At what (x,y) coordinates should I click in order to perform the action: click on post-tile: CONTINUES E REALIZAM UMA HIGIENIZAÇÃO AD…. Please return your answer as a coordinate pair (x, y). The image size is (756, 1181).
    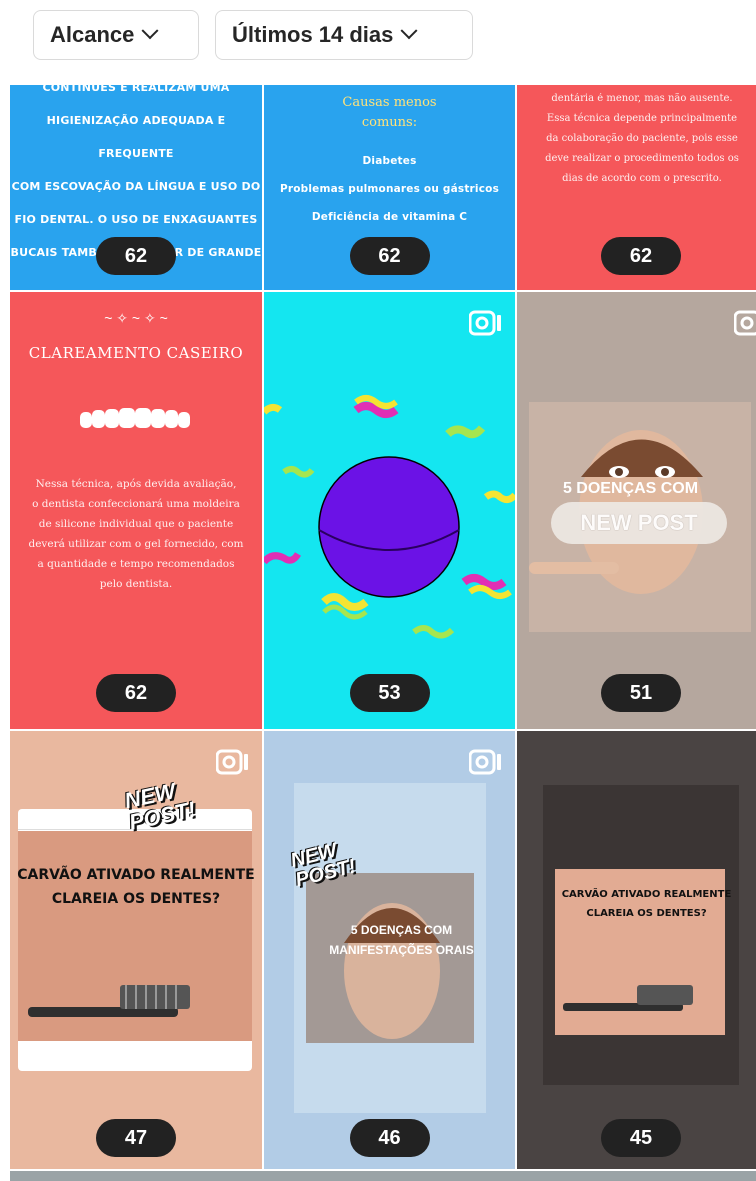
    Looking at the image, I should click on (136, 187).